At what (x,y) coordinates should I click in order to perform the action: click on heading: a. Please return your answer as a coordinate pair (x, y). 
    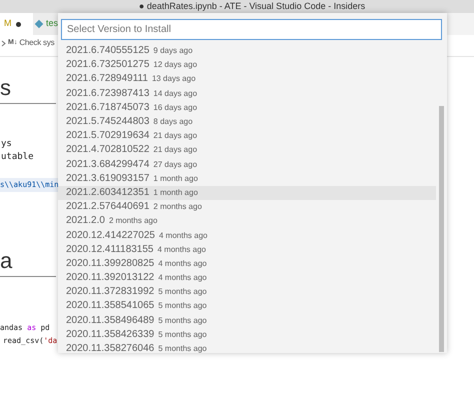
    Looking at the image, I should click on (28, 253).